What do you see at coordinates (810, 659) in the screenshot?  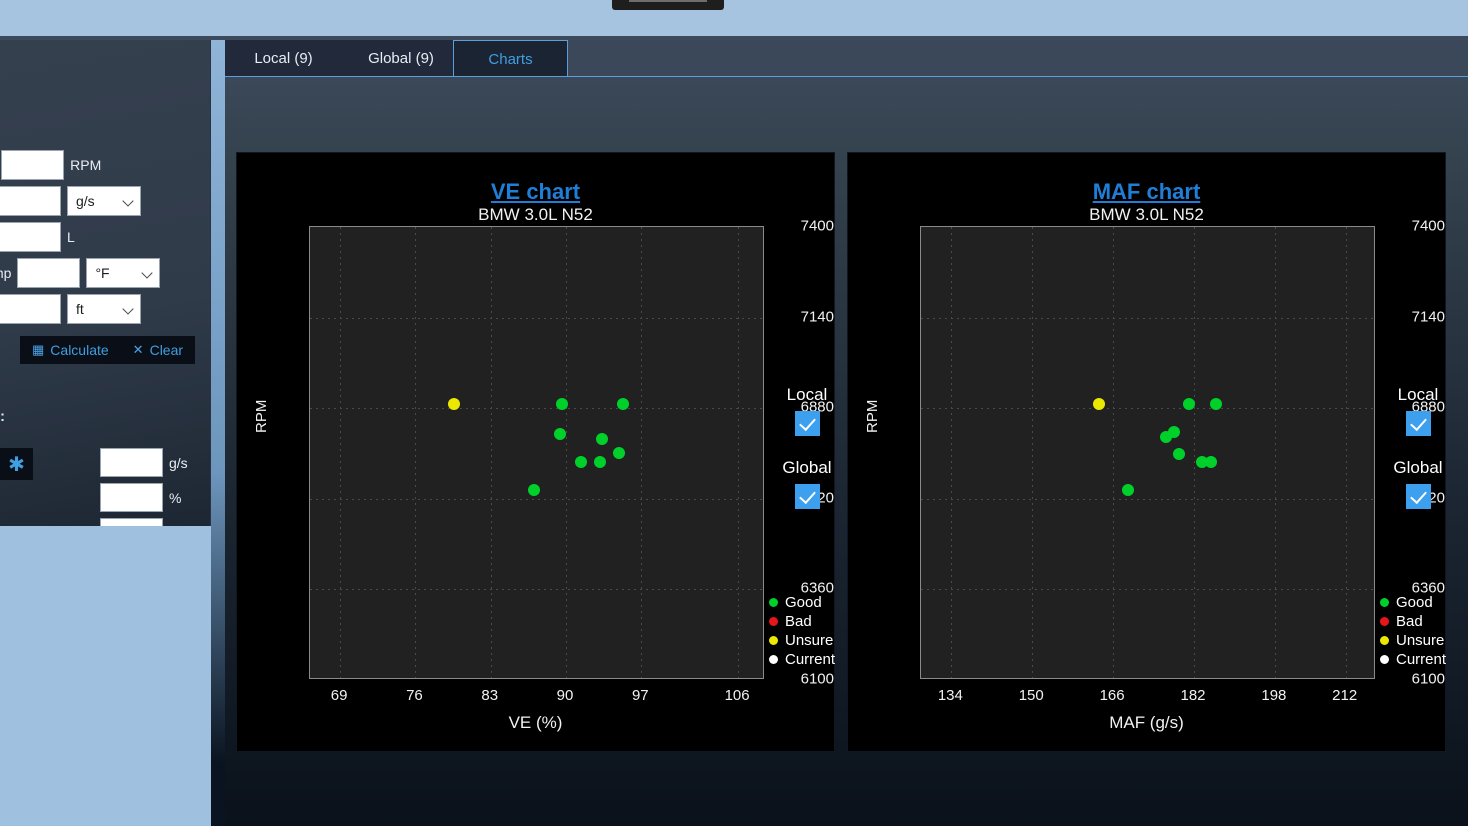 I see `legend-key-label: Current` at bounding box center [810, 659].